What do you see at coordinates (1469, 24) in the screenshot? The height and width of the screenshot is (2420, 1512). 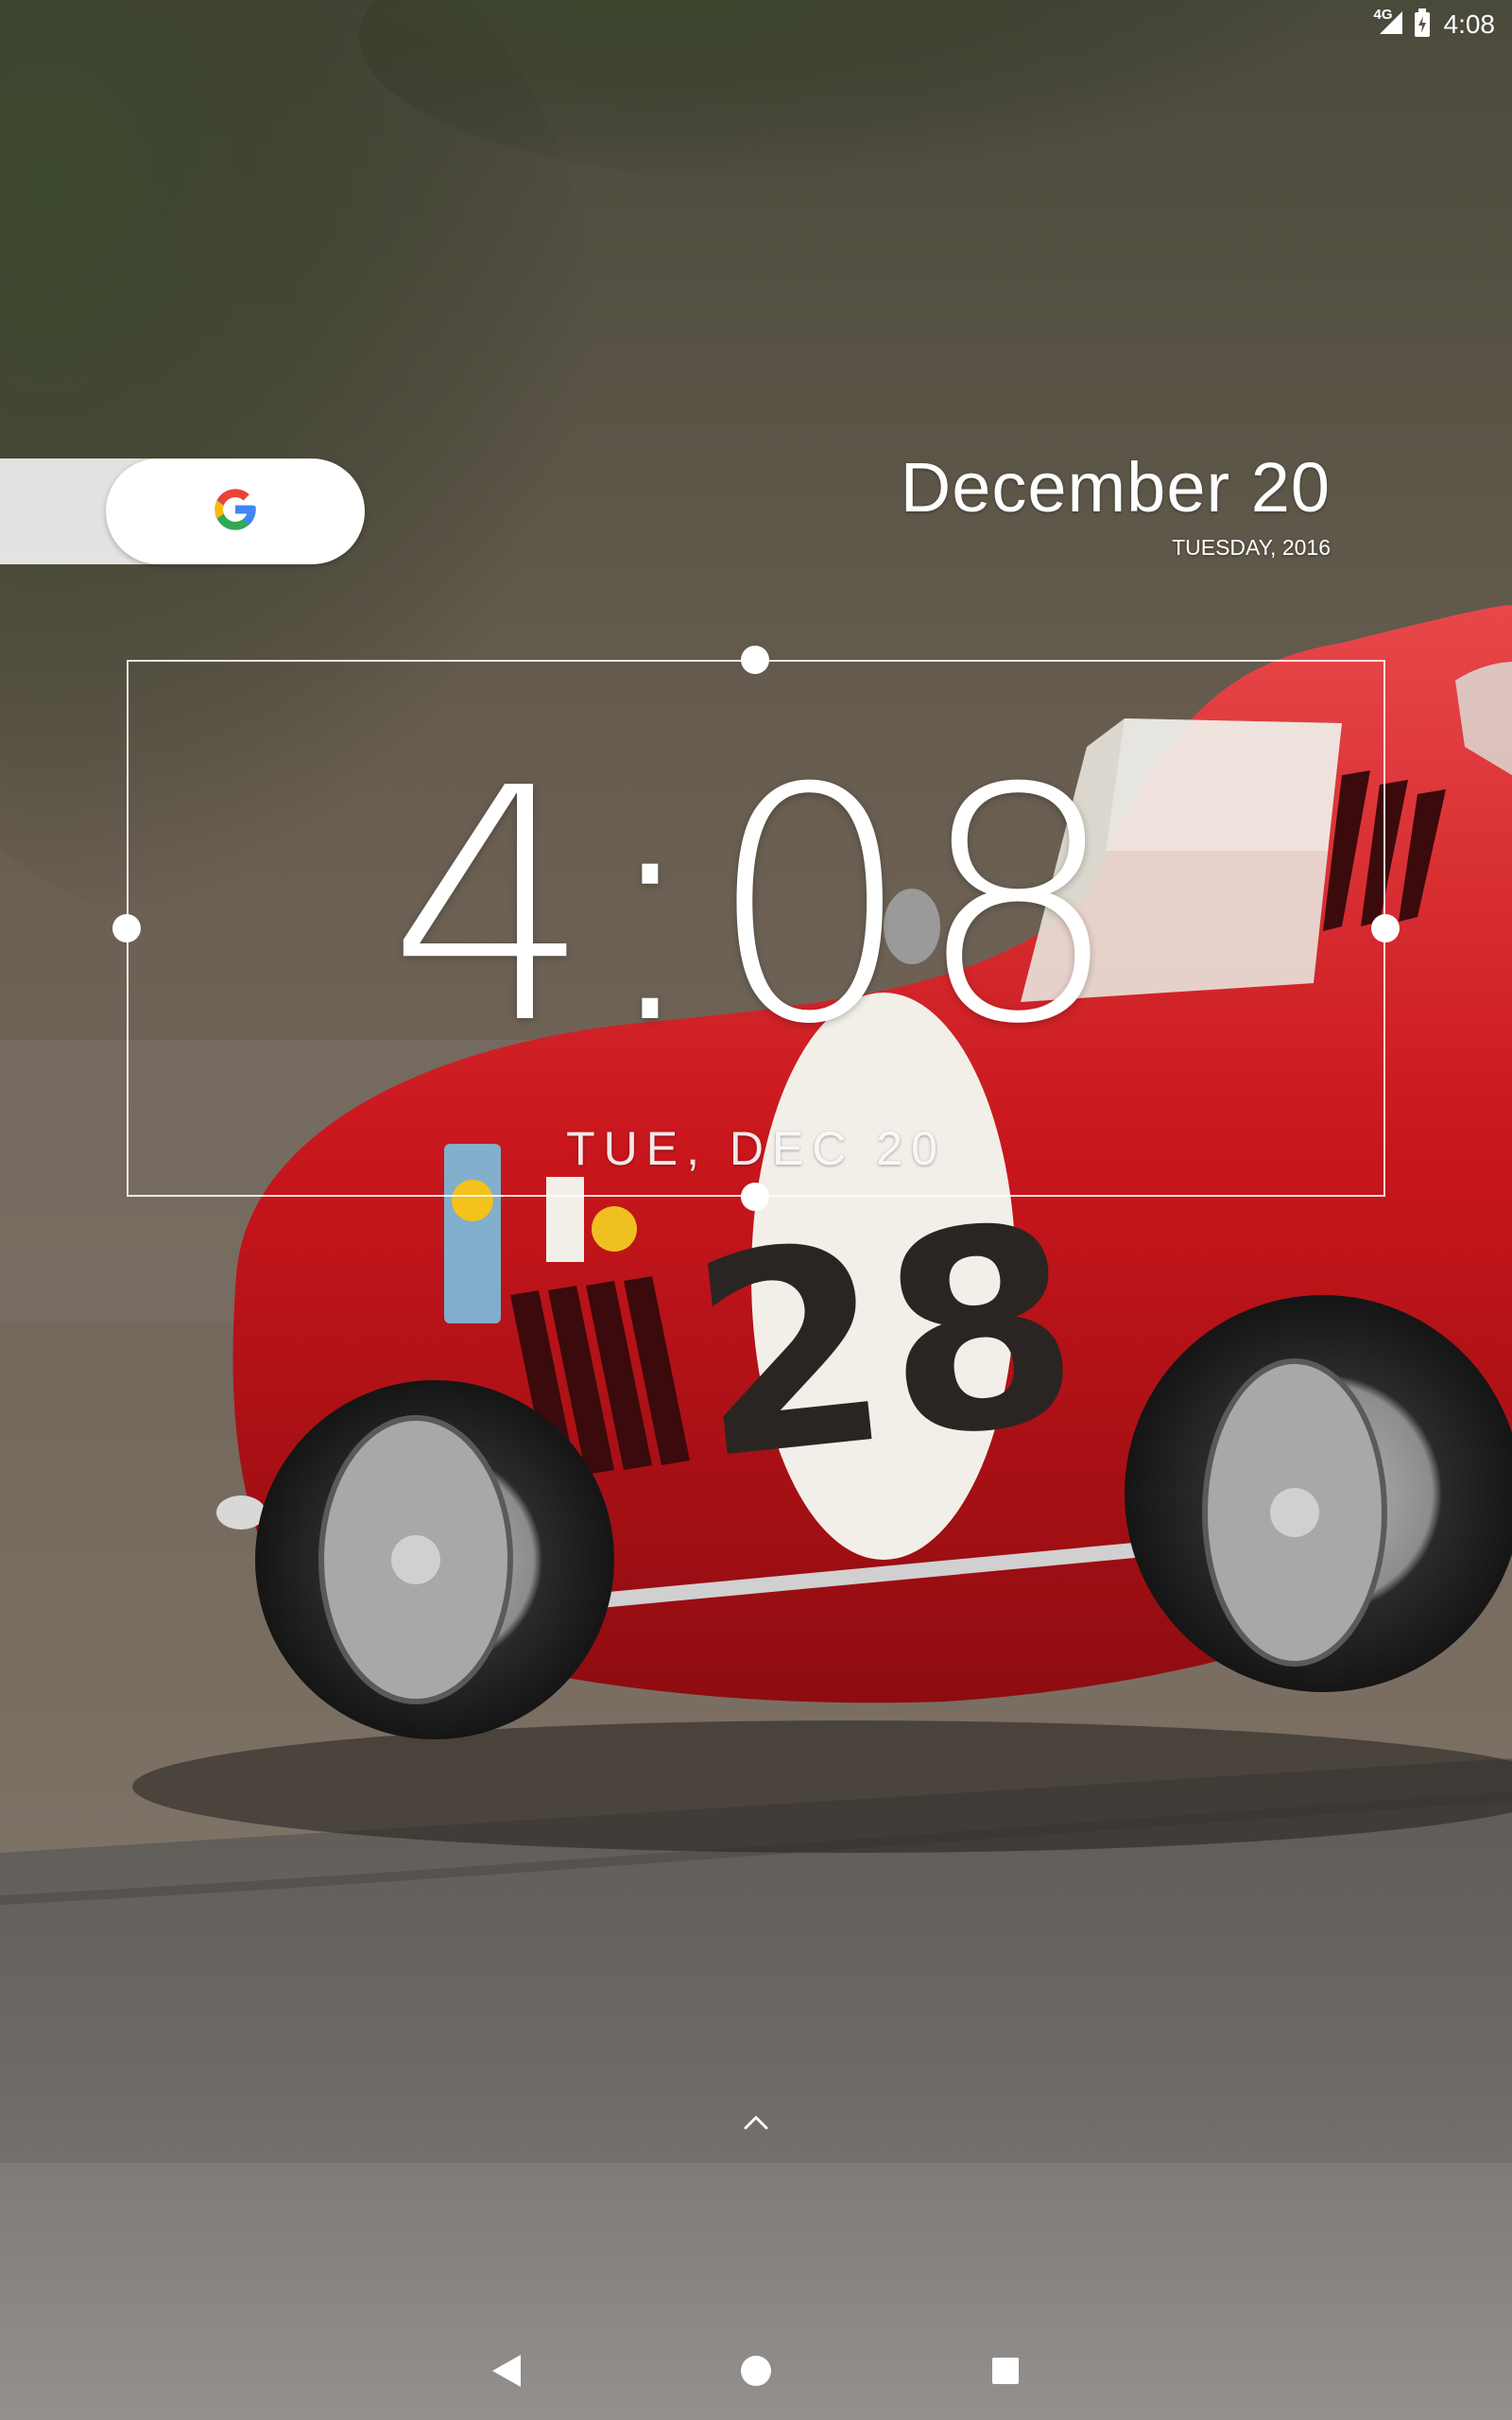 I see `status-bar-clock: 4:08` at bounding box center [1469, 24].